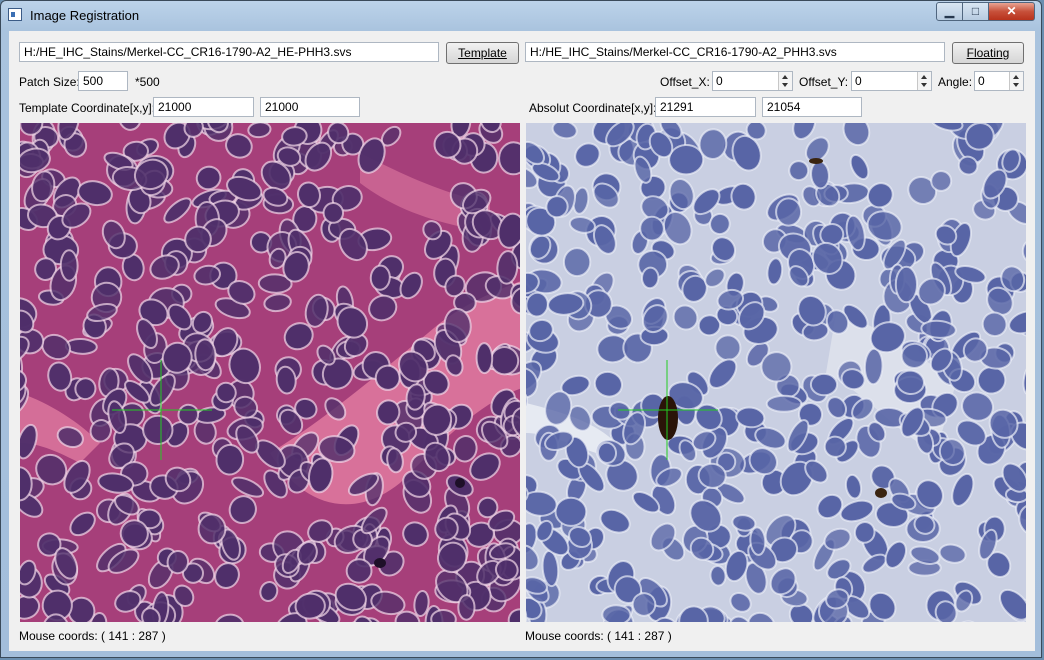 This screenshot has width=1044, height=660. Describe the element at coordinates (824, 82) in the screenshot. I see `offset-y-label: Offset_Y:` at that location.